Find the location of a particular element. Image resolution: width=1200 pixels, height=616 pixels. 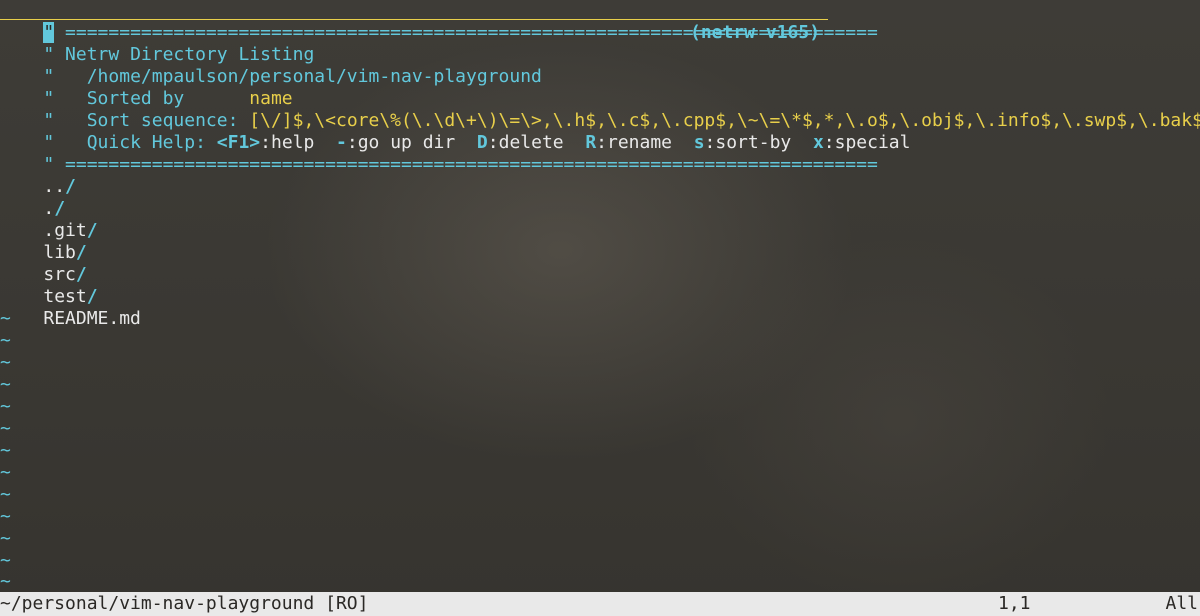

statusline-file-path: ~/personal/vim-nav-playground [RO] is located at coordinates (184, 603).